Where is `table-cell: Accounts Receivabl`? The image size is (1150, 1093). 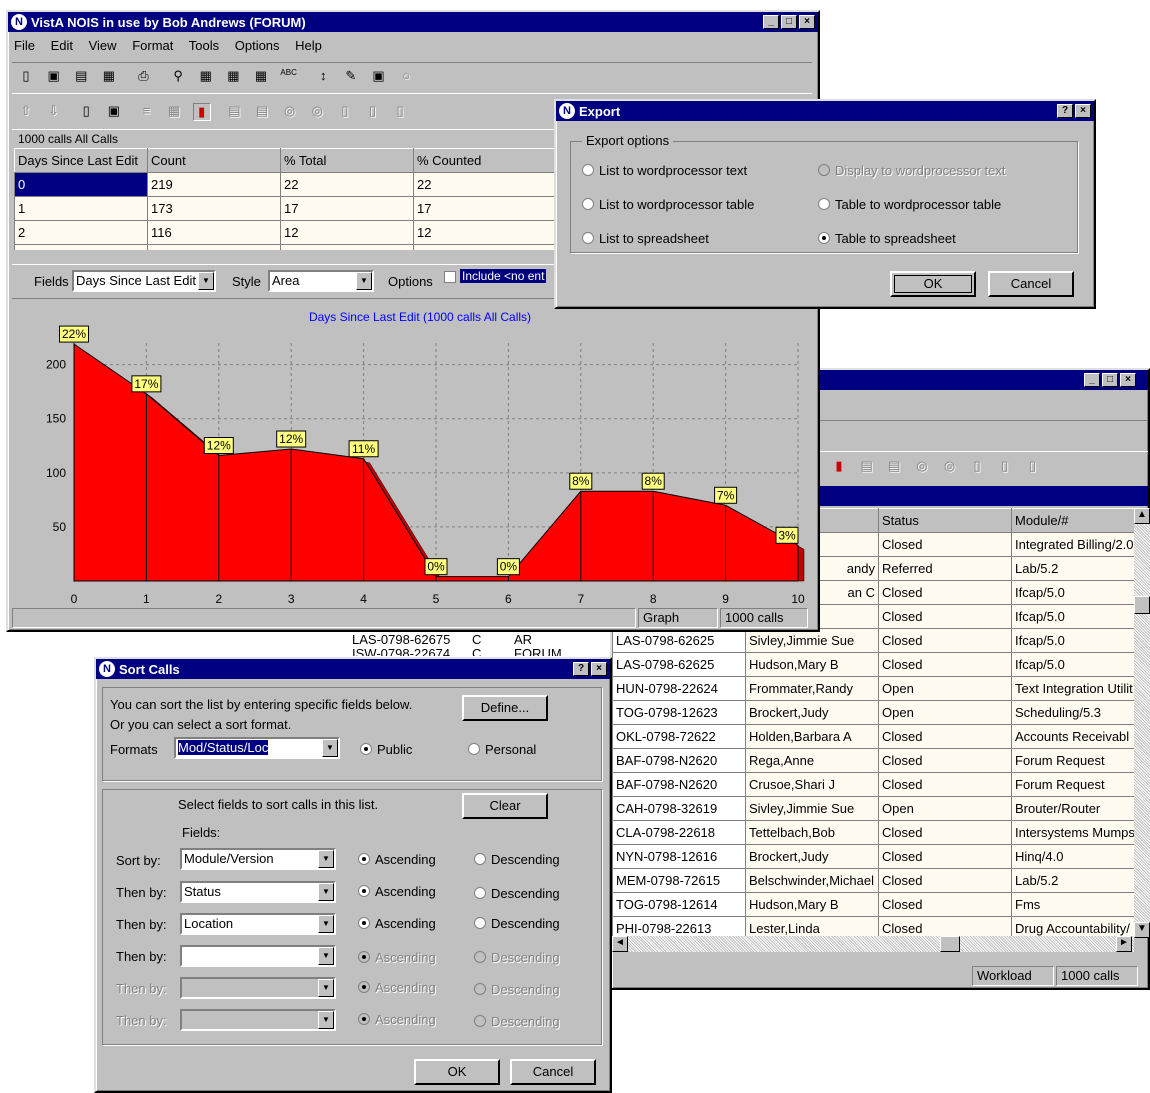 table-cell: Accounts Receivabl is located at coordinates (1072, 736).